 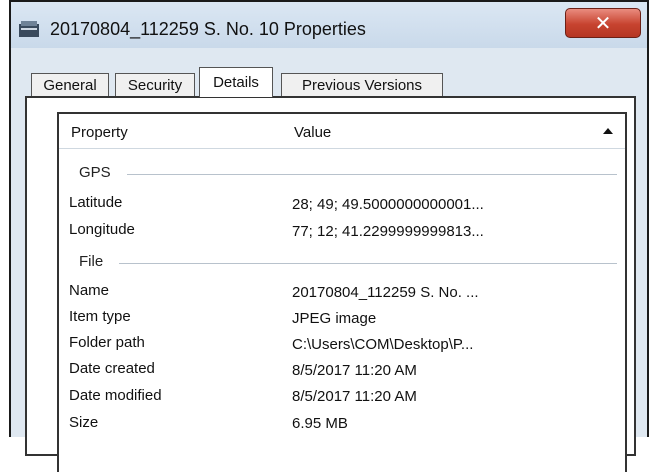 What do you see at coordinates (208, 29) in the screenshot?
I see `window-title: 20170804_112259 S. No. 10 Properties` at bounding box center [208, 29].